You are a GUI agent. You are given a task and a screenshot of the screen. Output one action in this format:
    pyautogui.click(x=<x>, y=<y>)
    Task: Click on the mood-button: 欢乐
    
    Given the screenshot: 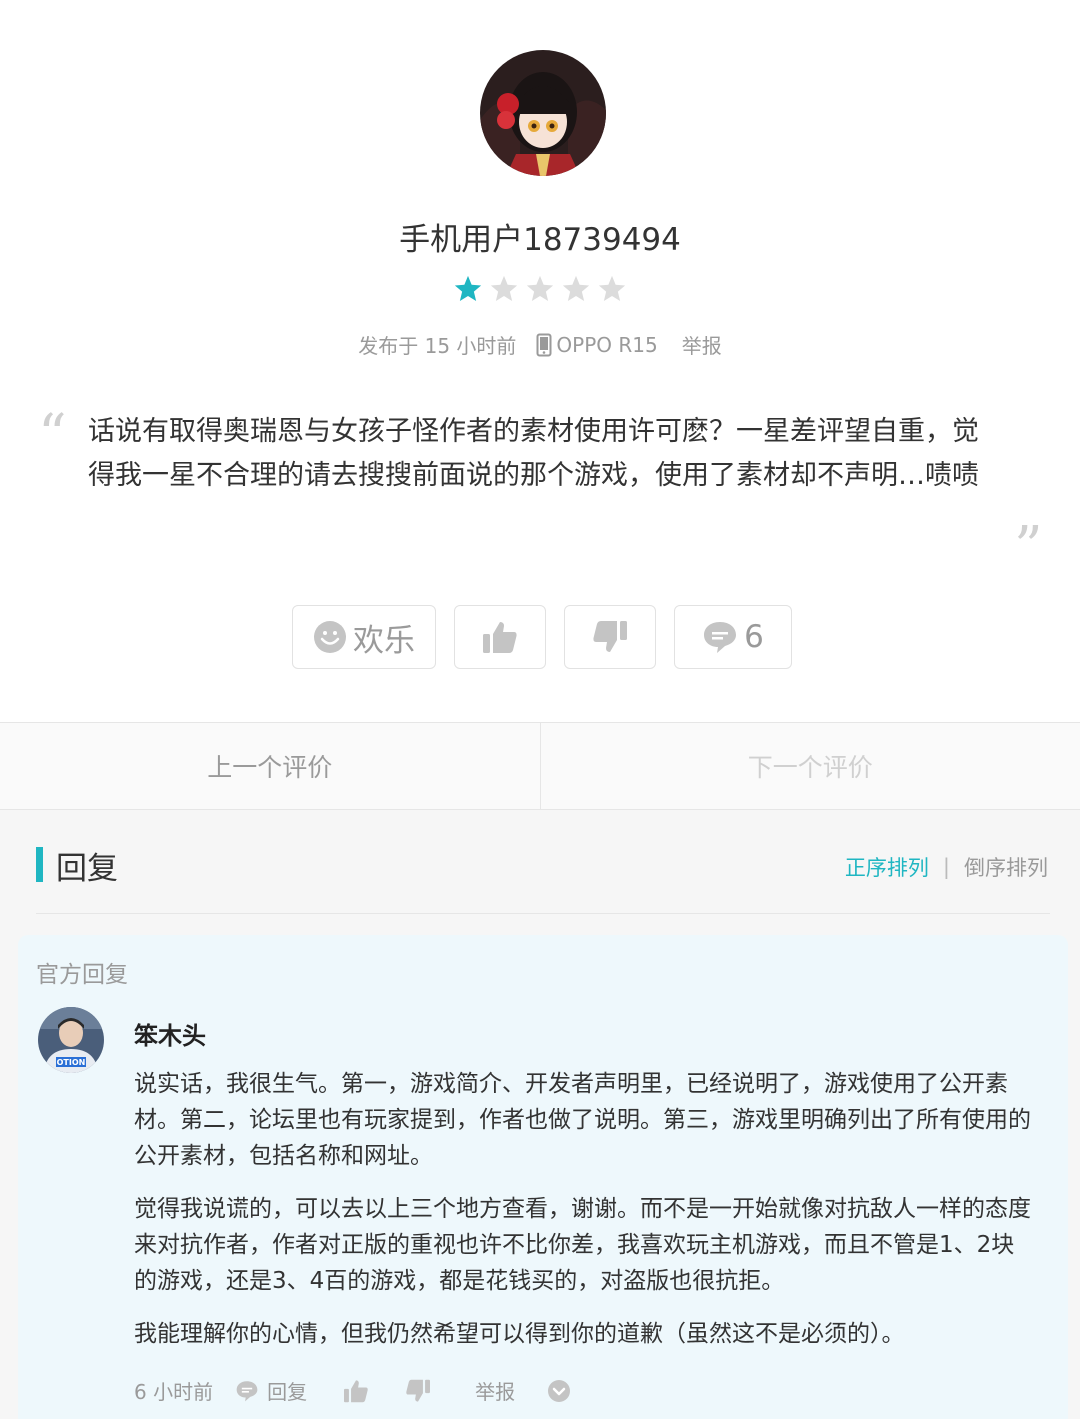 What is the action you would take?
    pyautogui.click(x=364, y=637)
    